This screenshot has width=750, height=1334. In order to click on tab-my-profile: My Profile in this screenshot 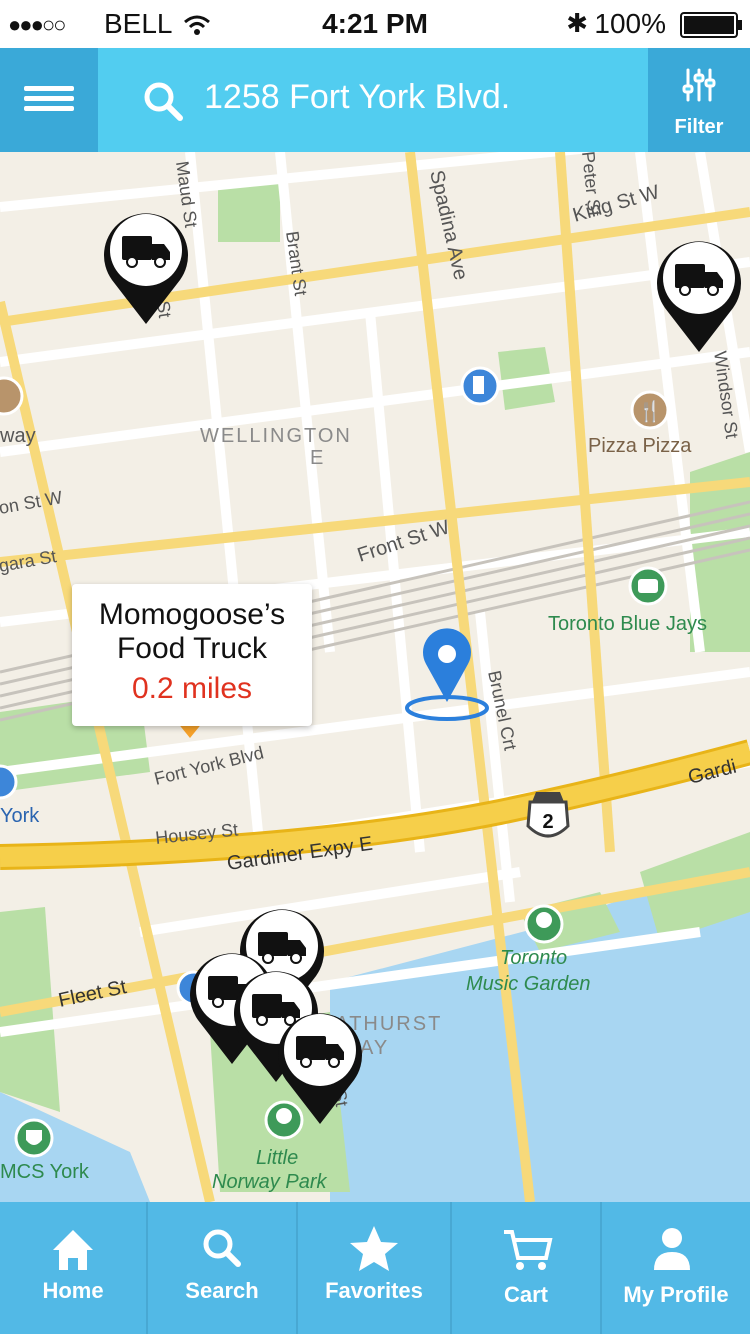, I will do `click(676, 1268)`.